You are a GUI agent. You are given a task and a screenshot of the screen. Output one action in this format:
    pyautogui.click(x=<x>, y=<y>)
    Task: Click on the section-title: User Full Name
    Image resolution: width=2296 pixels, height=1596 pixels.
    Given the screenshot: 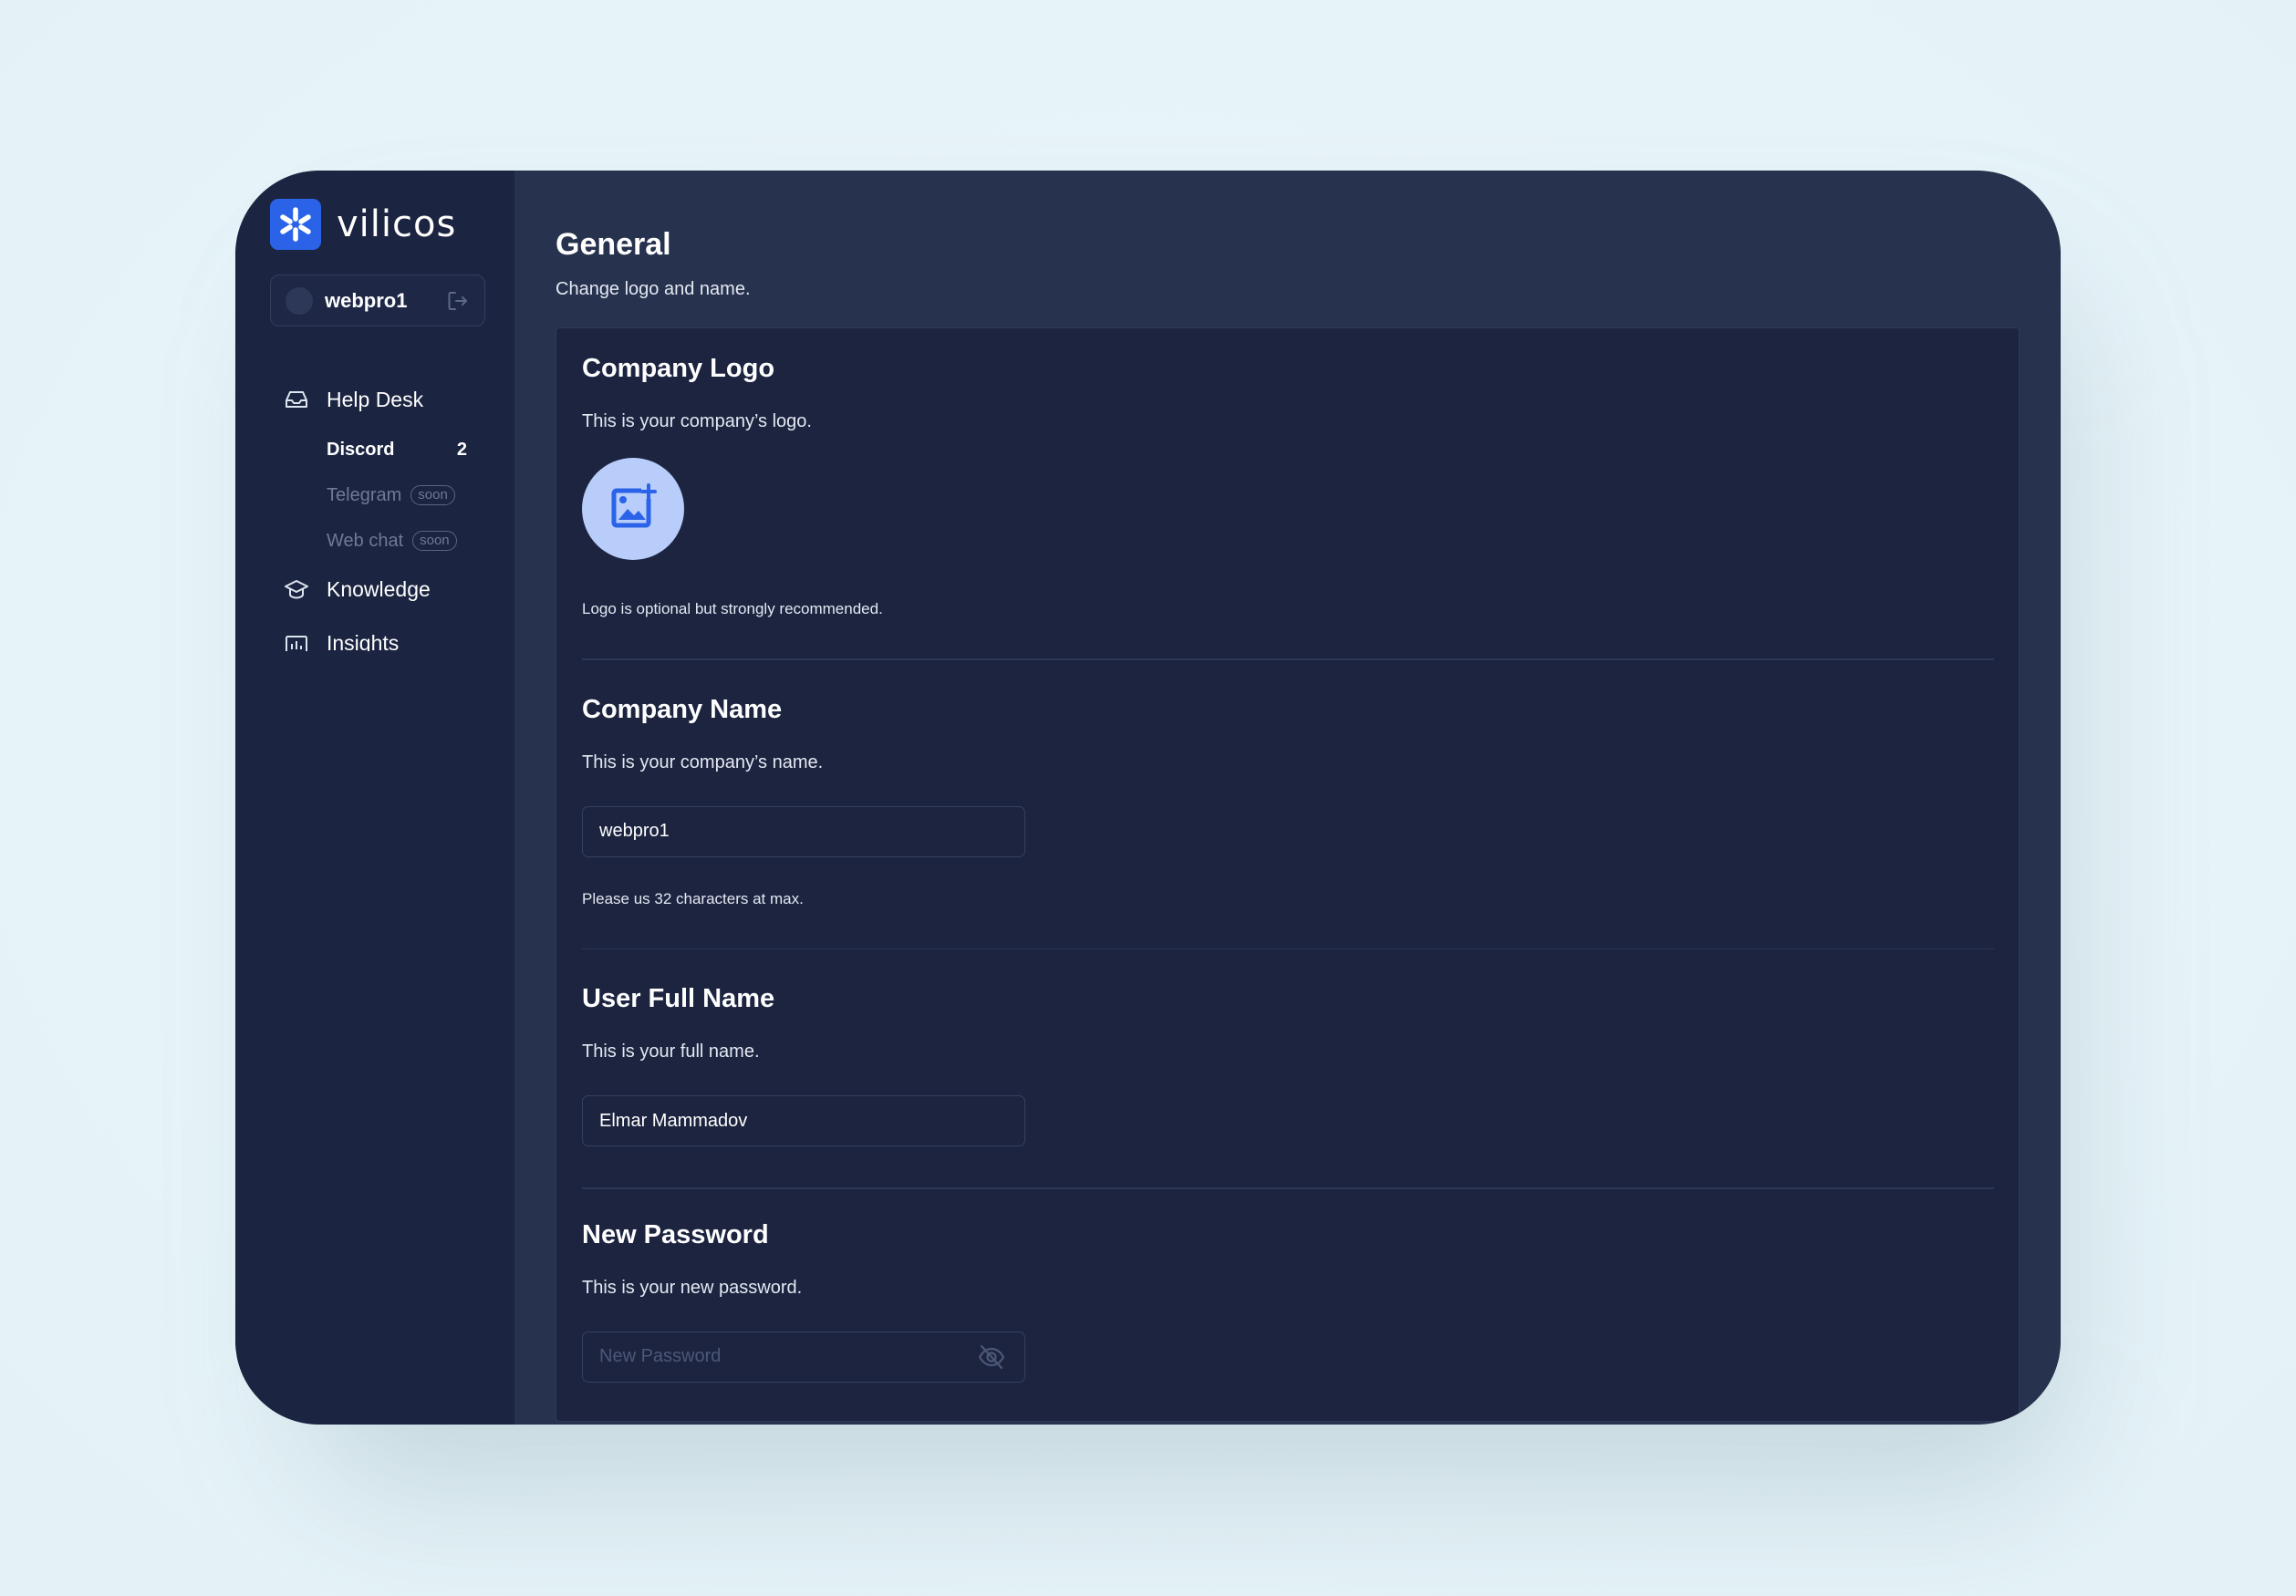 What is the action you would take?
    pyautogui.click(x=679, y=999)
    